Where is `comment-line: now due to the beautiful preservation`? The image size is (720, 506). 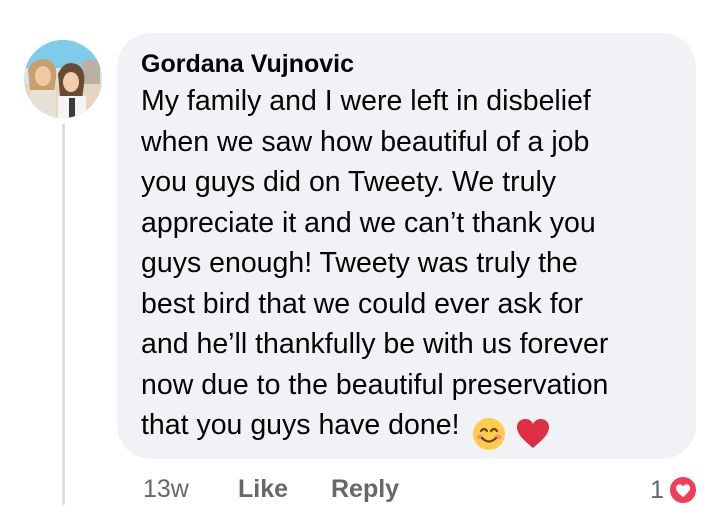 comment-line: now due to the beautiful preservation is located at coordinates (375, 384).